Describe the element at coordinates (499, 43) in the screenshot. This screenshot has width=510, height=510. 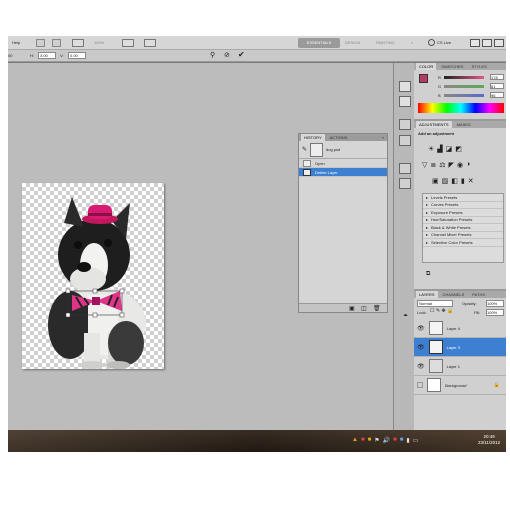
I see `close-button` at that location.